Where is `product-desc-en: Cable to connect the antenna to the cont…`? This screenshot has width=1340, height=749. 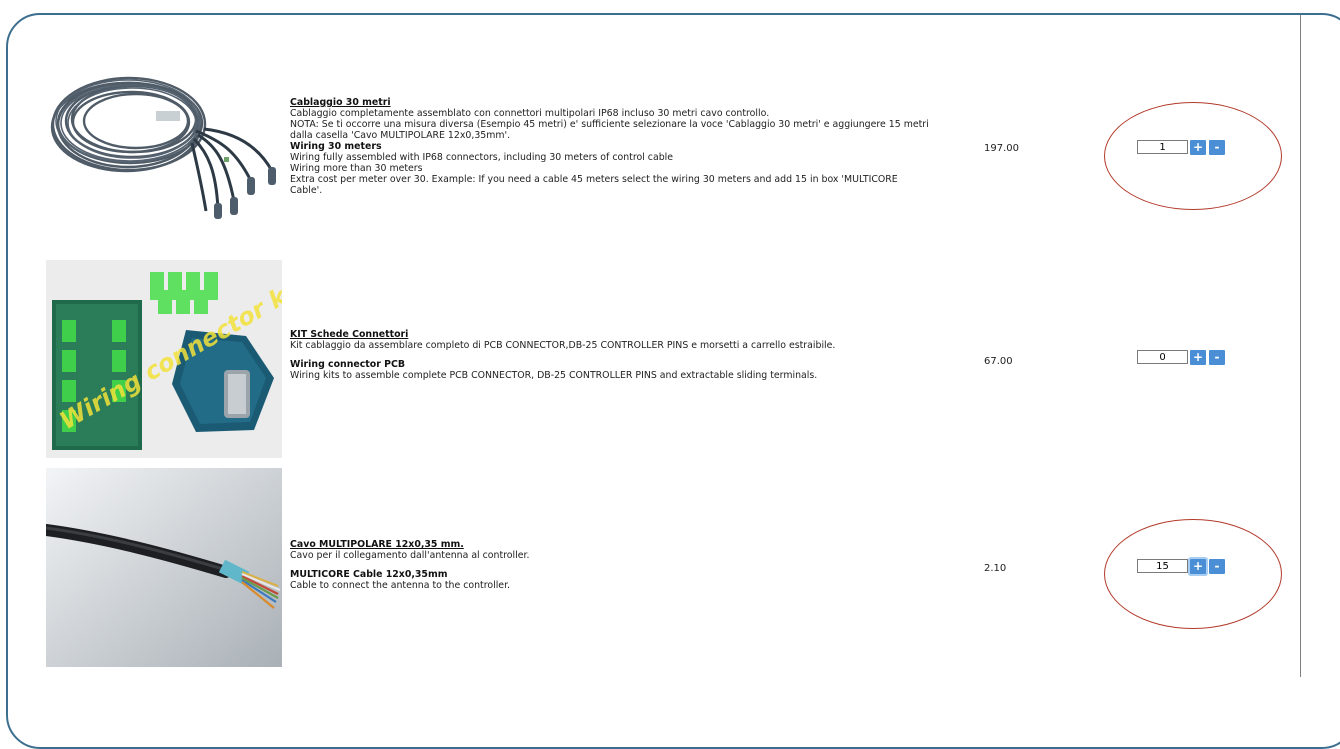 product-desc-en: Cable to connect the antenna to the cont… is located at coordinates (400, 585).